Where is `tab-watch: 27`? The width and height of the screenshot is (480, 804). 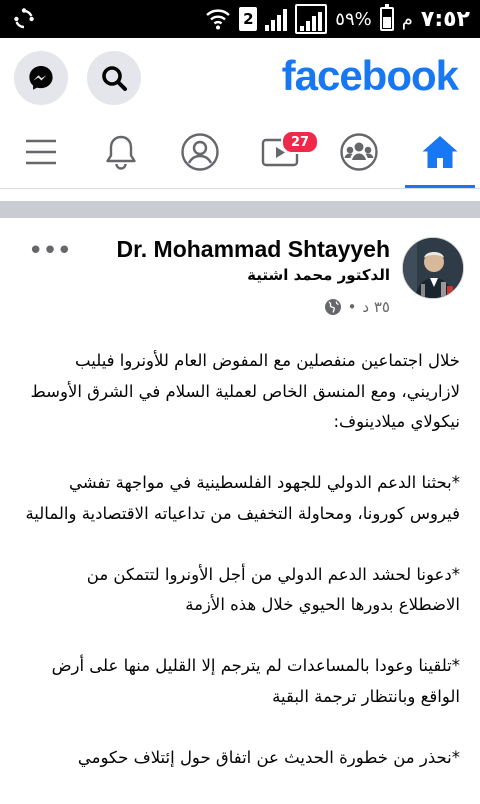
tab-watch: 27 is located at coordinates (282, 152).